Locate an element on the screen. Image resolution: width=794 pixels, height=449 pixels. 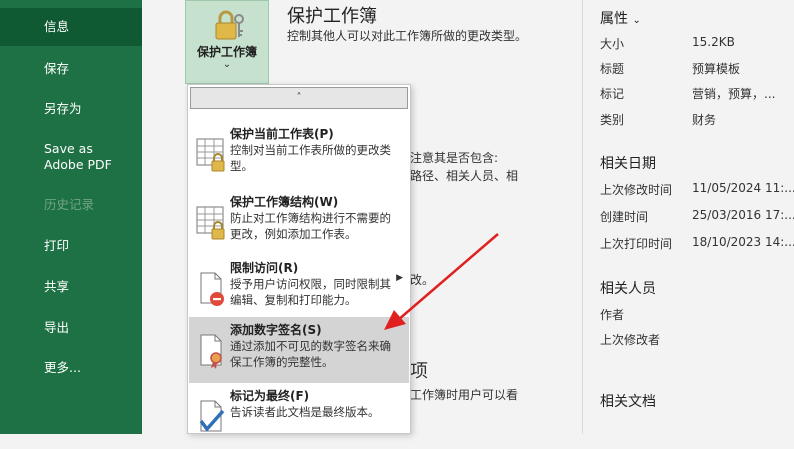
properties-dropdown: 属性 ⌄ is located at coordinates (620, 18).